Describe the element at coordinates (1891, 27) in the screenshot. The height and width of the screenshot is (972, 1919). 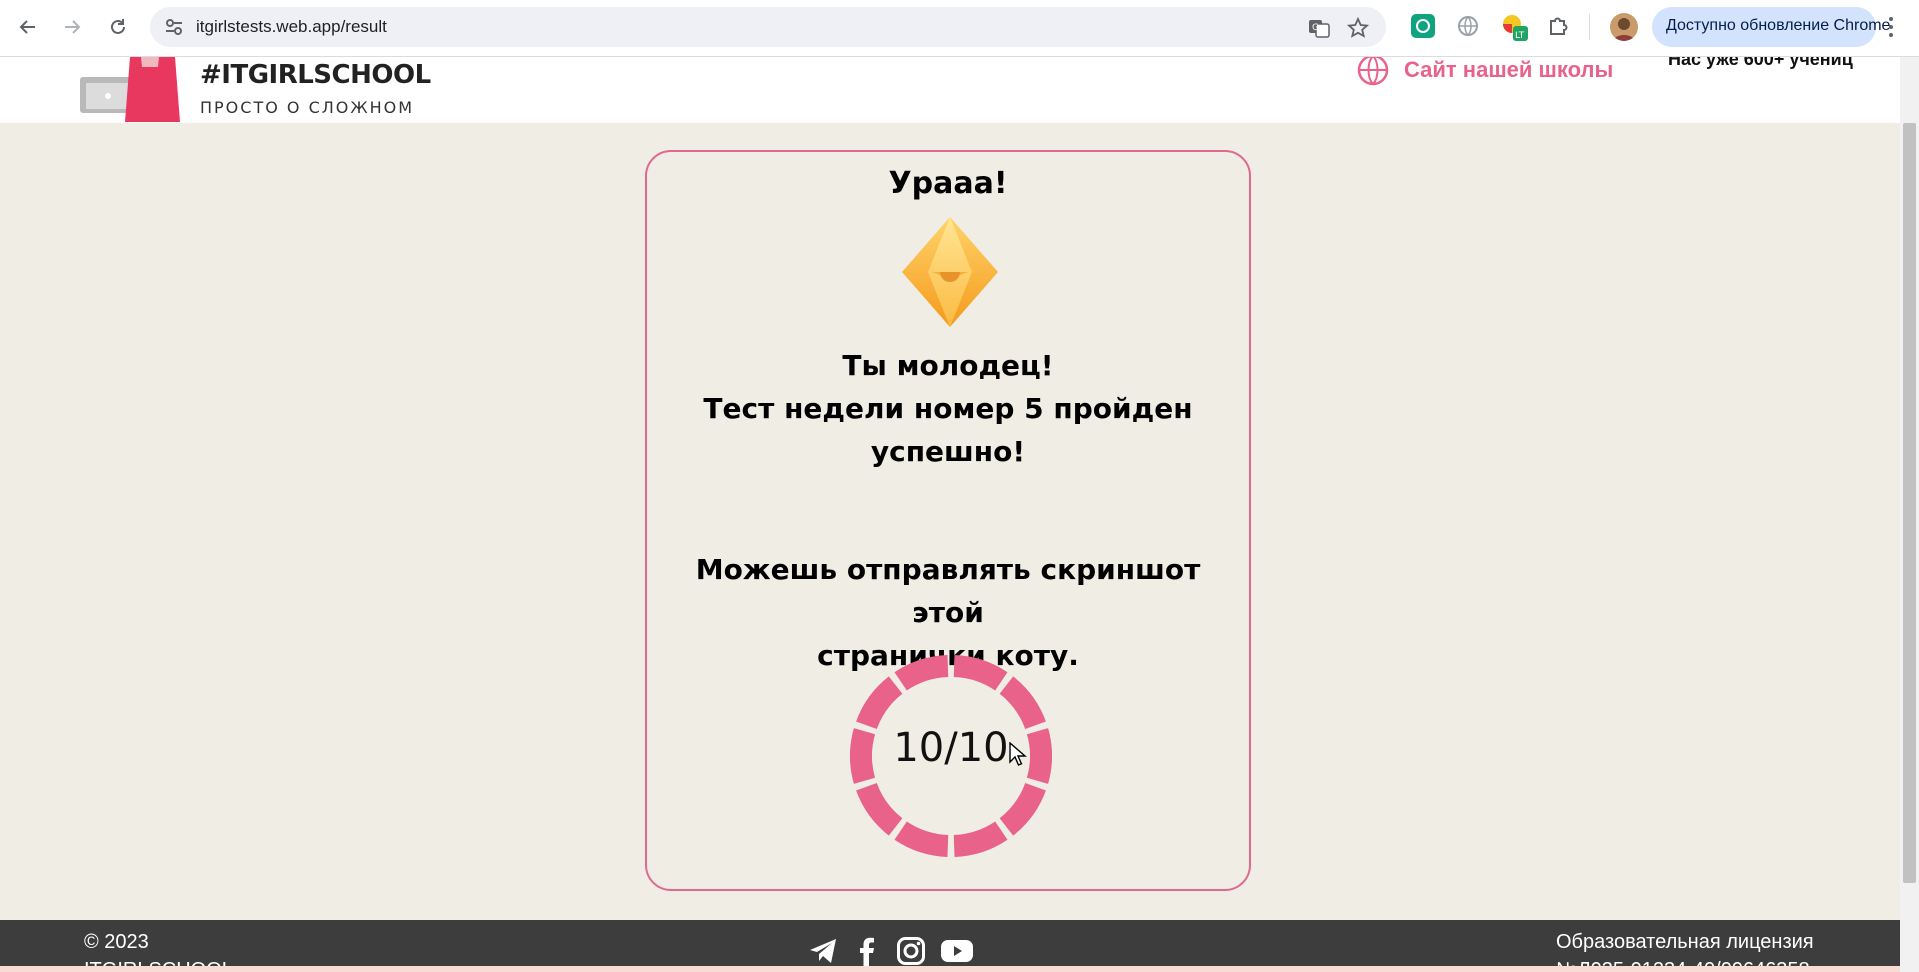
I see `menu-kebab-icon` at that location.